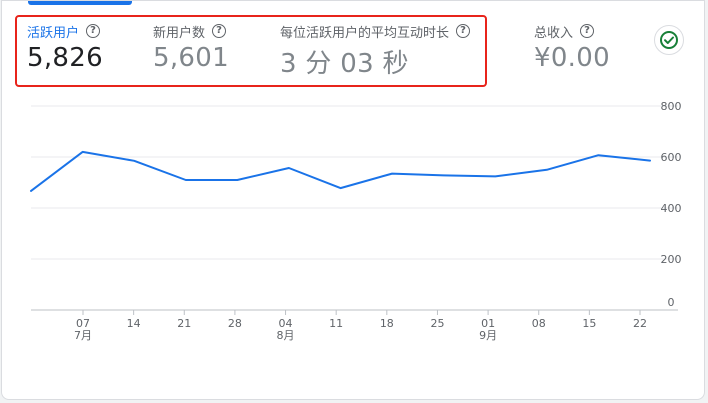  I want to click on series-line, so click(340, 171).